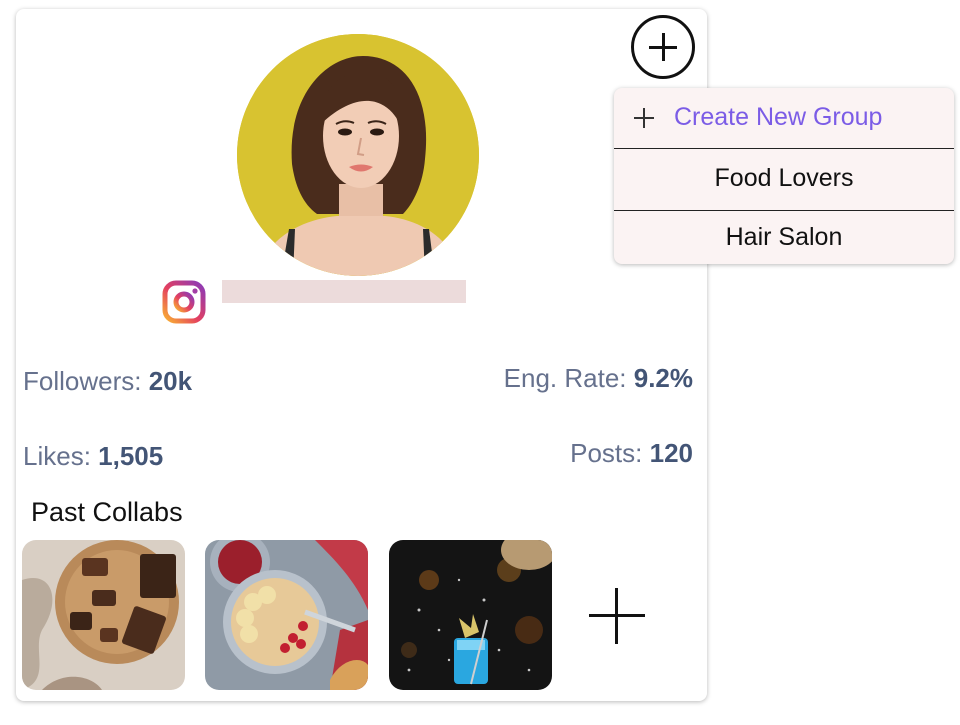 This screenshot has height=725, width=960. Describe the element at coordinates (778, 117) in the screenshot. I see `create-new-group-label: Create New Group` at that location.